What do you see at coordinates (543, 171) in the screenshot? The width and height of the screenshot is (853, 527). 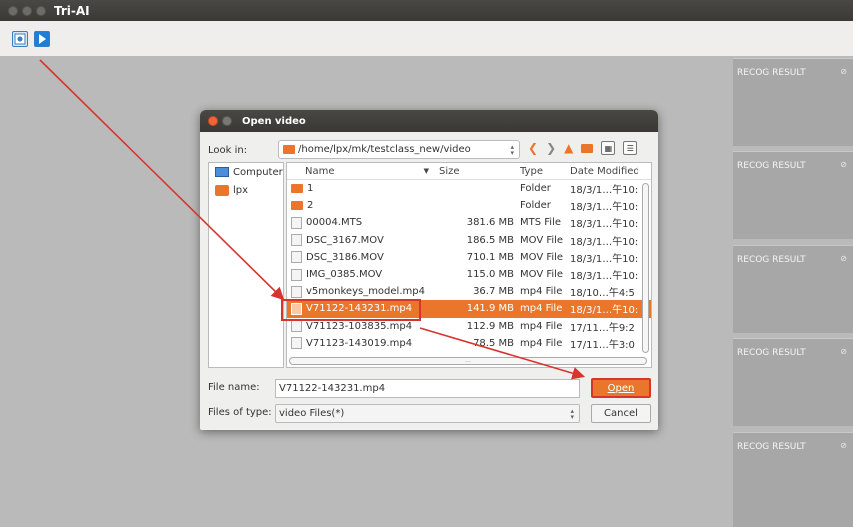 I see `column-header-type: Type` at bounding box center [543, 171].